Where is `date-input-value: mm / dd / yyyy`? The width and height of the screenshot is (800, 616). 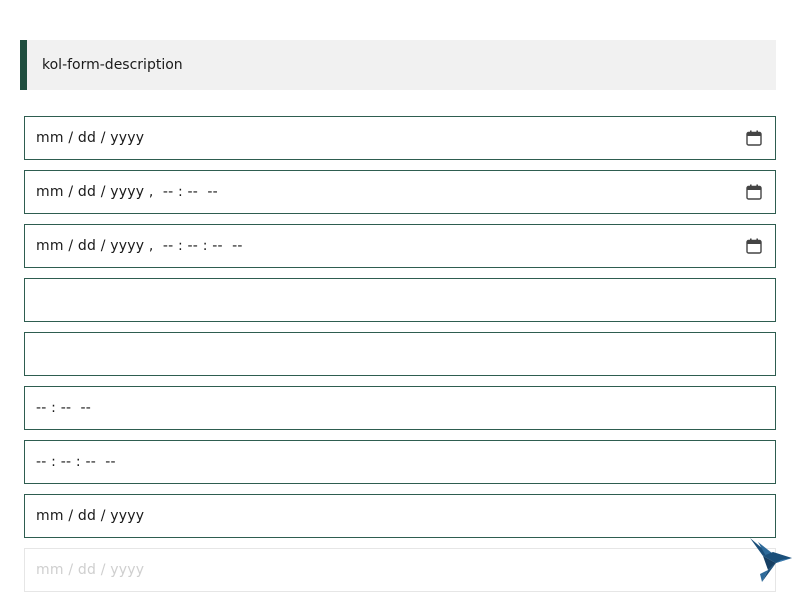
date-input-value: mm / dd / yyyy is located at coordinates (90, 138).